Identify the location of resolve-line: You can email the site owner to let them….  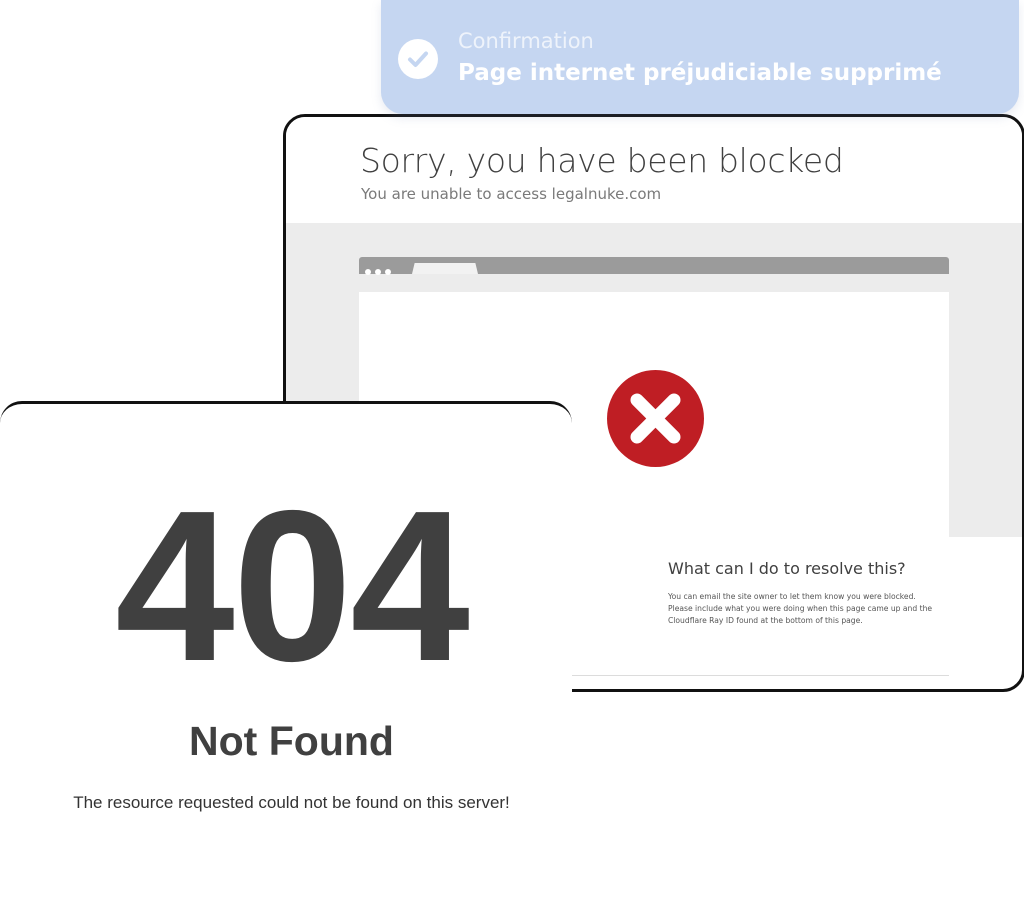
(792, 596).